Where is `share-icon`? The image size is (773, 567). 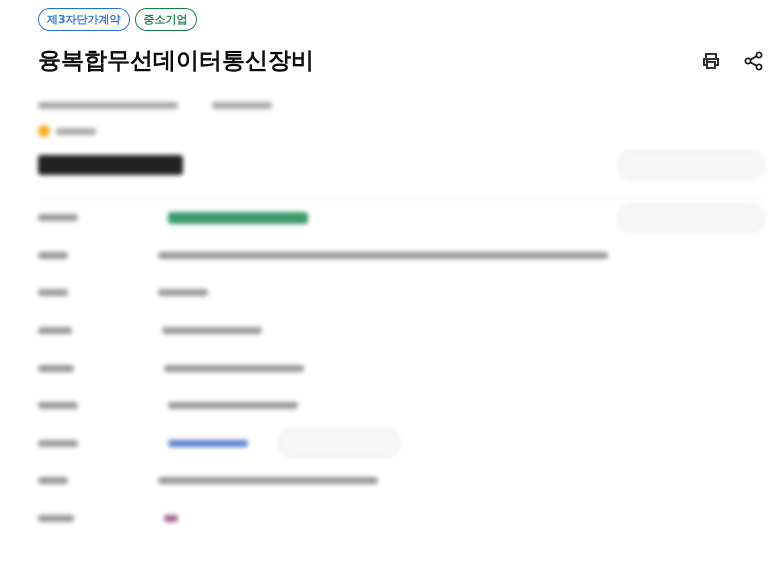 share-icon is located at coordinates (754, 61).